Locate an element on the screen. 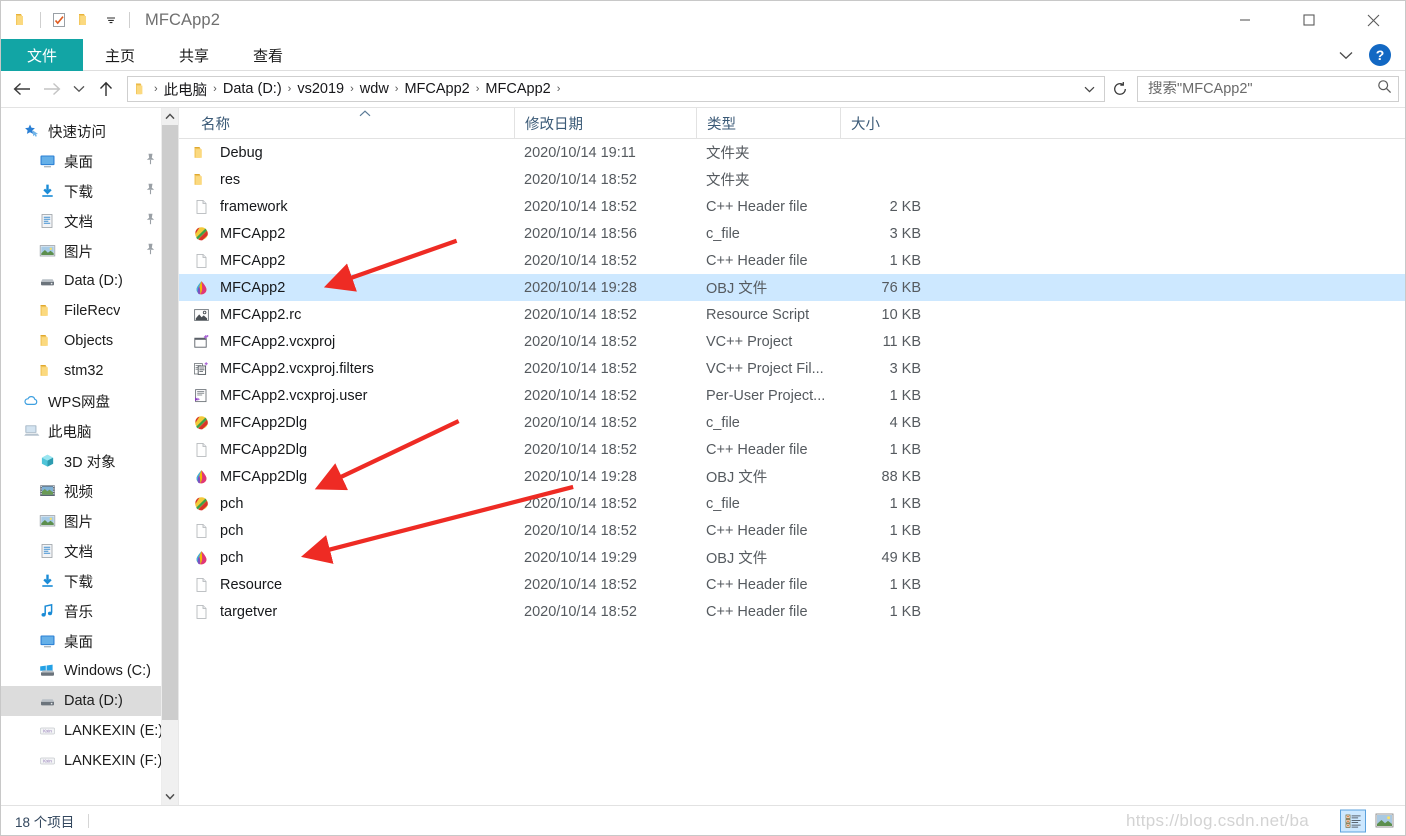  table-row: MFCApp2Dlg 2020/10/14 18:52 c_file 4 KB is located at coordinates (792, 422).